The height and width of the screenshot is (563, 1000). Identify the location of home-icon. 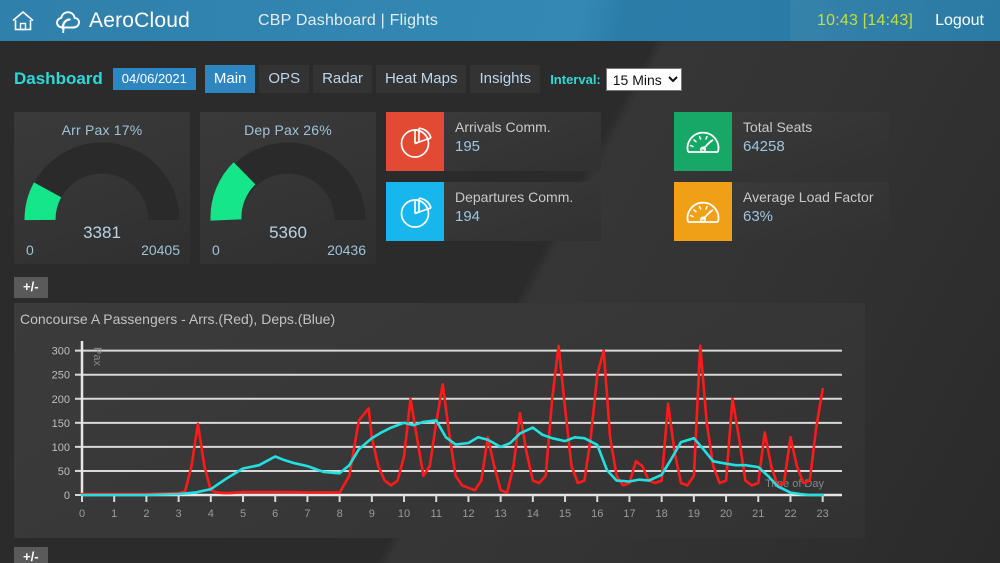
(23, 20).